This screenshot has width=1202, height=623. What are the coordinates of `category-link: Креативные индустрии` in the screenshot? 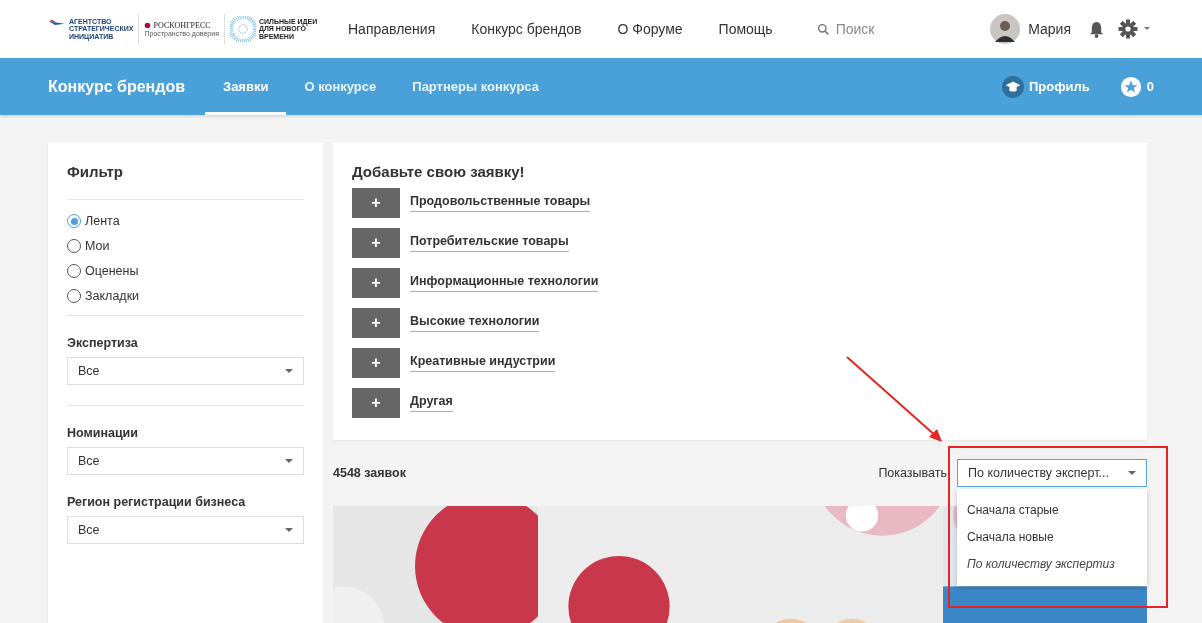 It's located at (483, 363).